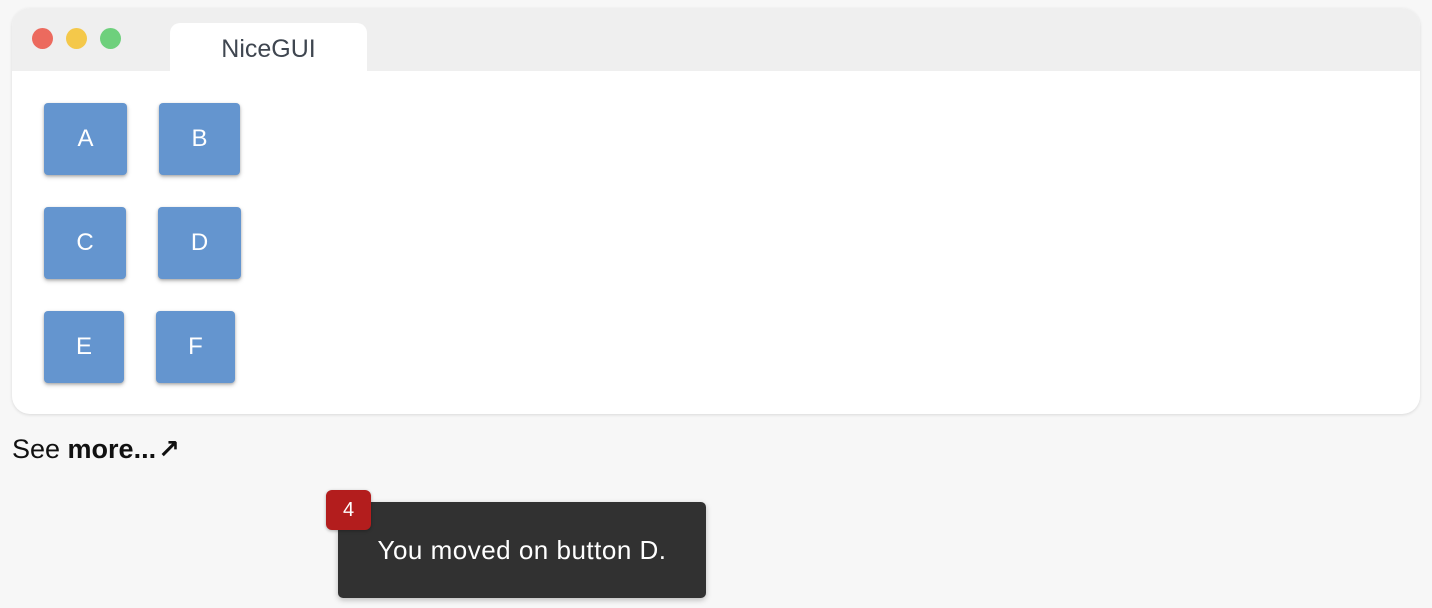 Image resolution: width=1432 pixels, height=608 pixels. I want to click on tab-title: NiceGUI, so click(268, 48).